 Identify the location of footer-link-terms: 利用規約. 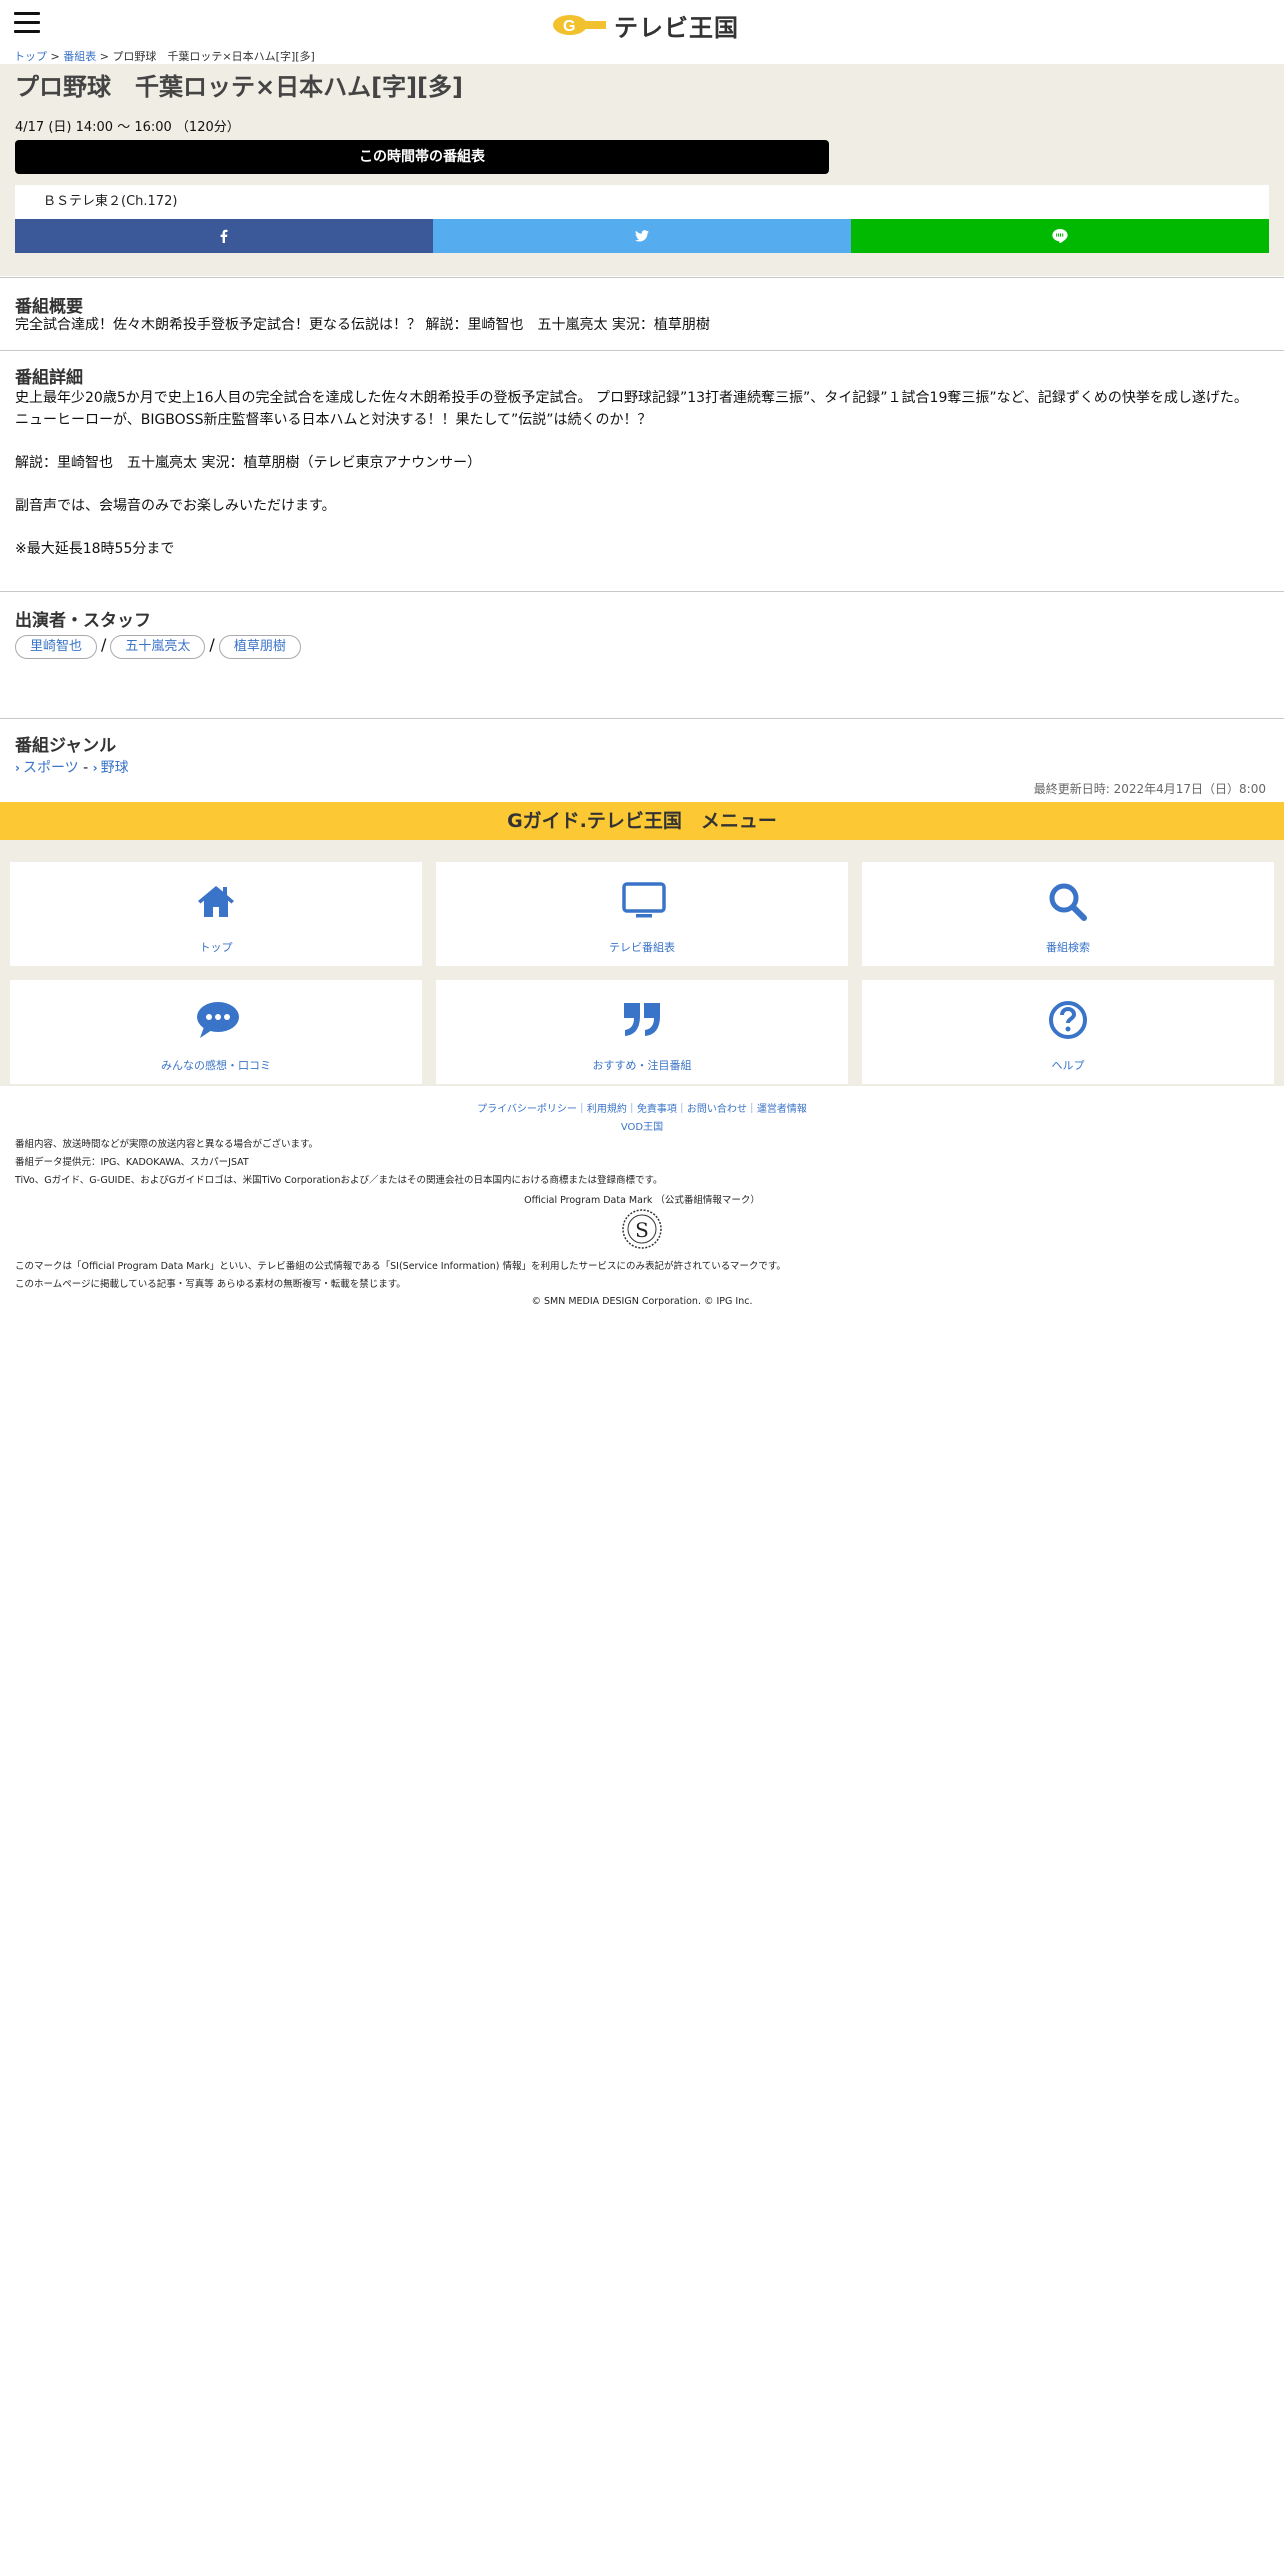
(607, 1109).